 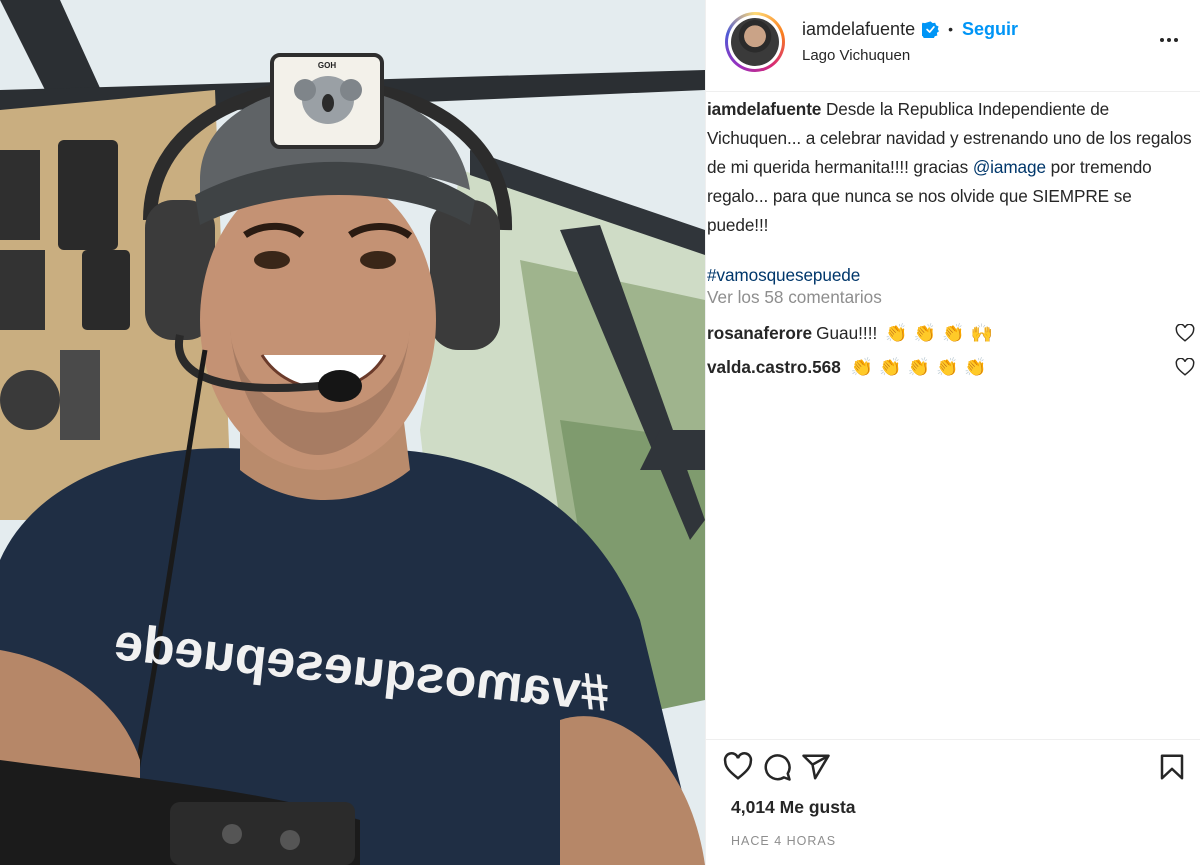 I want to click on share-icon, so click(x=816, y=767).